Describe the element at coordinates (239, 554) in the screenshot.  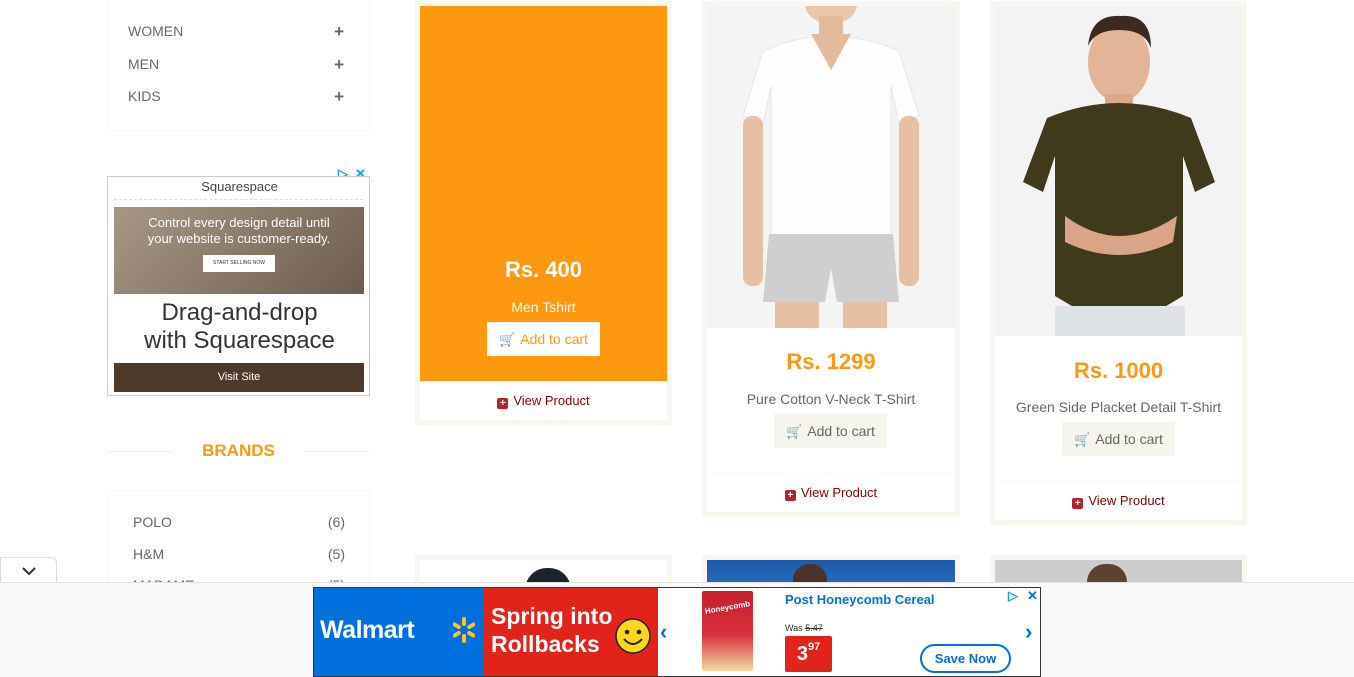
I see `brand-item-hm: H&M (5)` at that location.